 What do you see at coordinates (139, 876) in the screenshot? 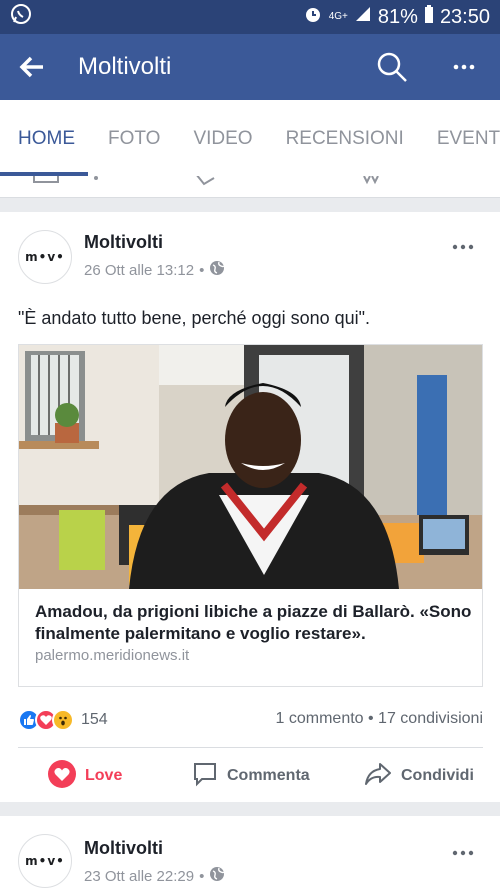
I see `post-date: 23 Ott alle 22:29` at bounding box center [139, 876].